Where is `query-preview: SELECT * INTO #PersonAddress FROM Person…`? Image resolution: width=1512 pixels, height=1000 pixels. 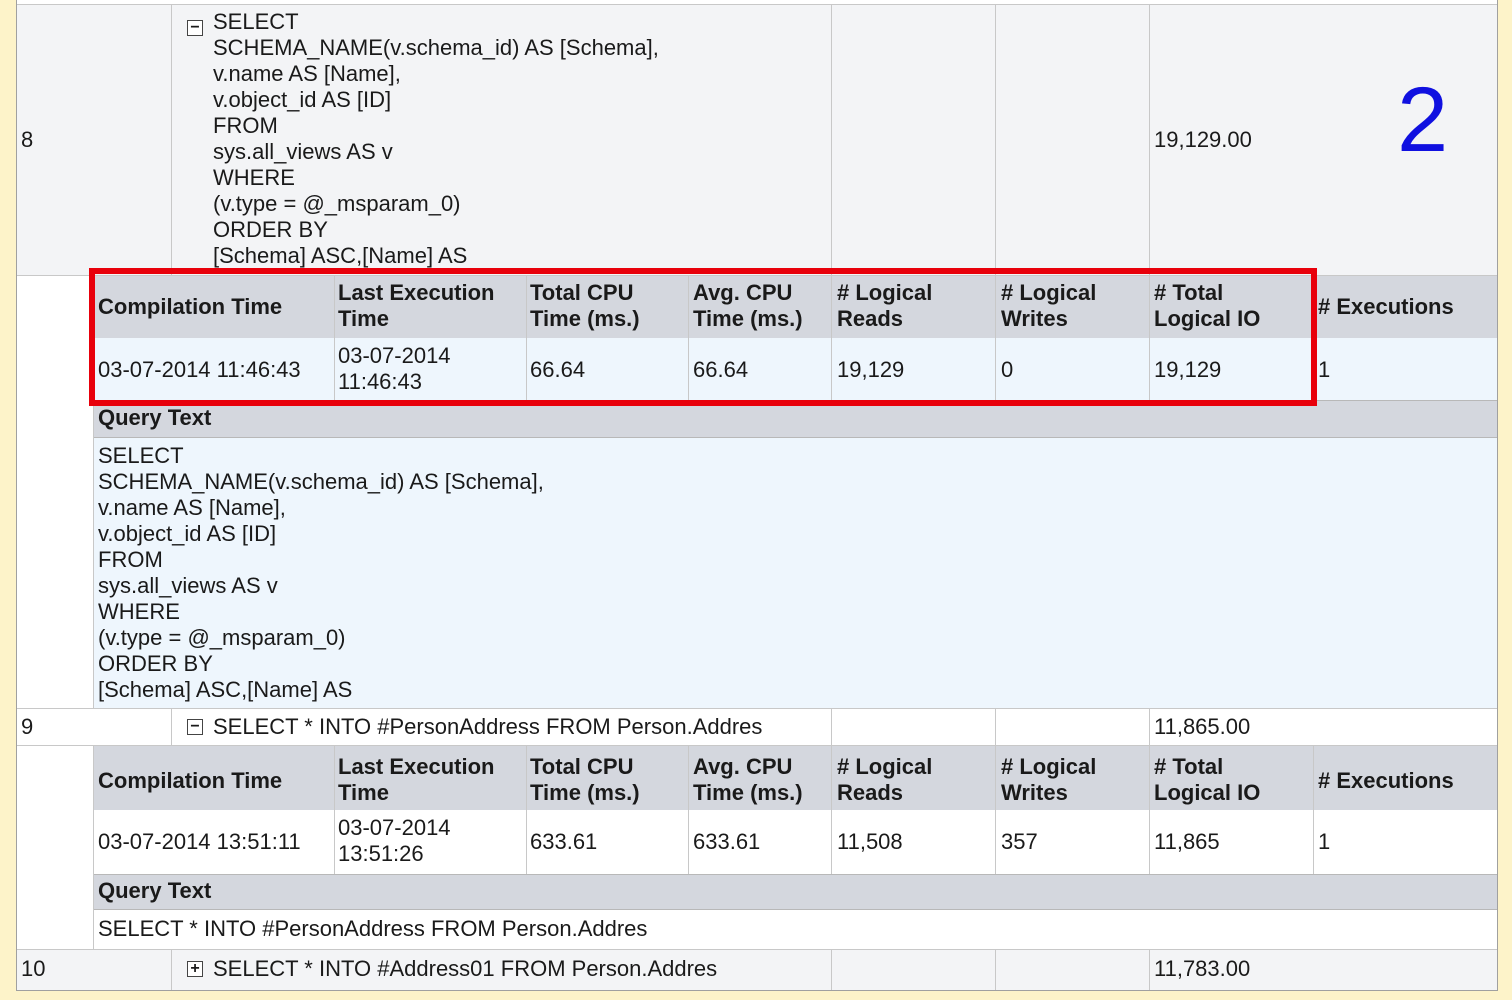
query-preview: SELECT * INTO #PersonAddress FROM Person… is located at coordinates (488, 726).